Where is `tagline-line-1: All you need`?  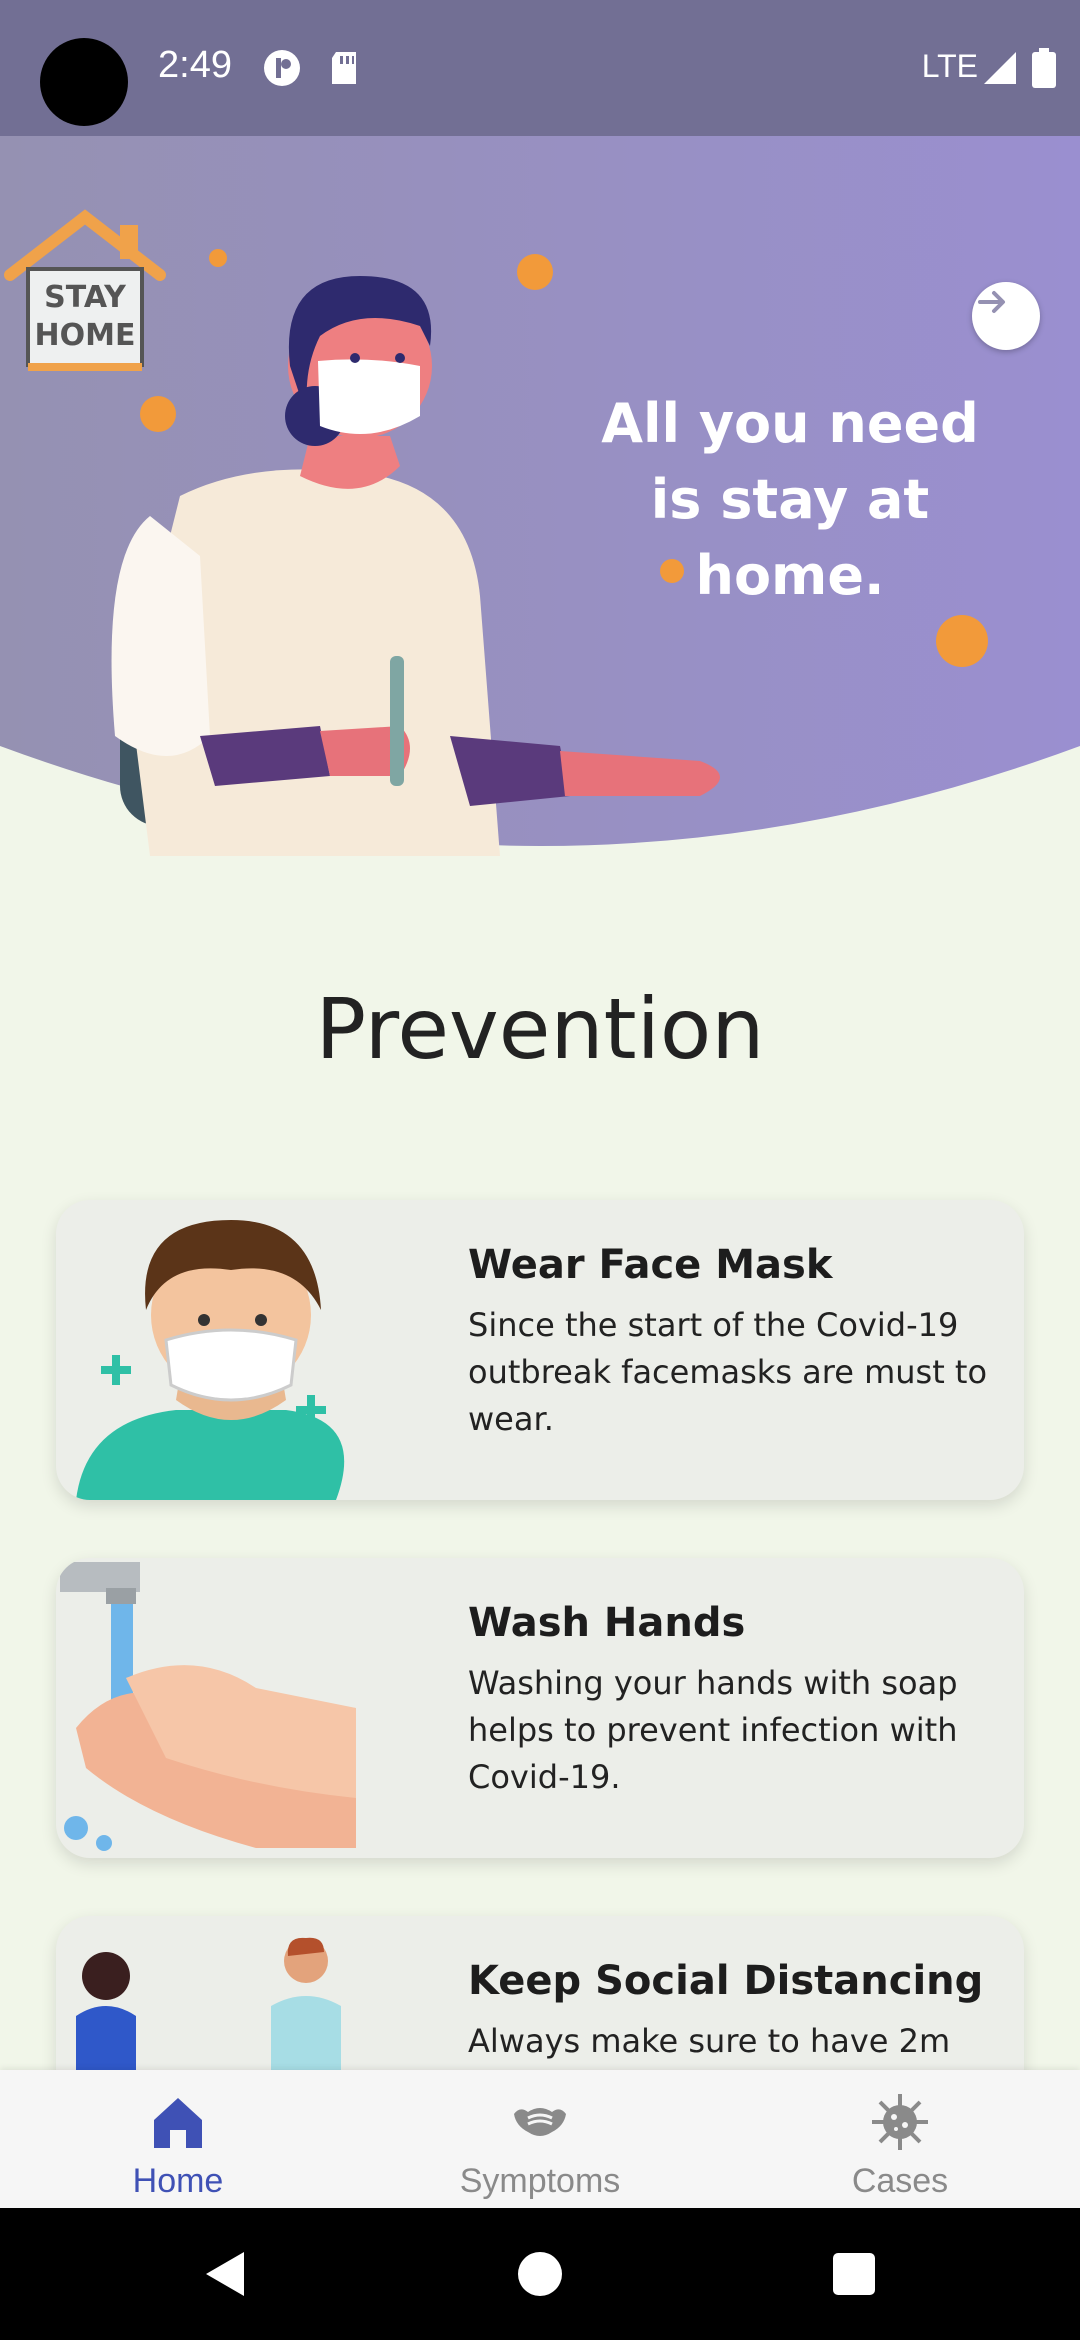 tagline-line-1: All you need is located at coordinates (790, 423).